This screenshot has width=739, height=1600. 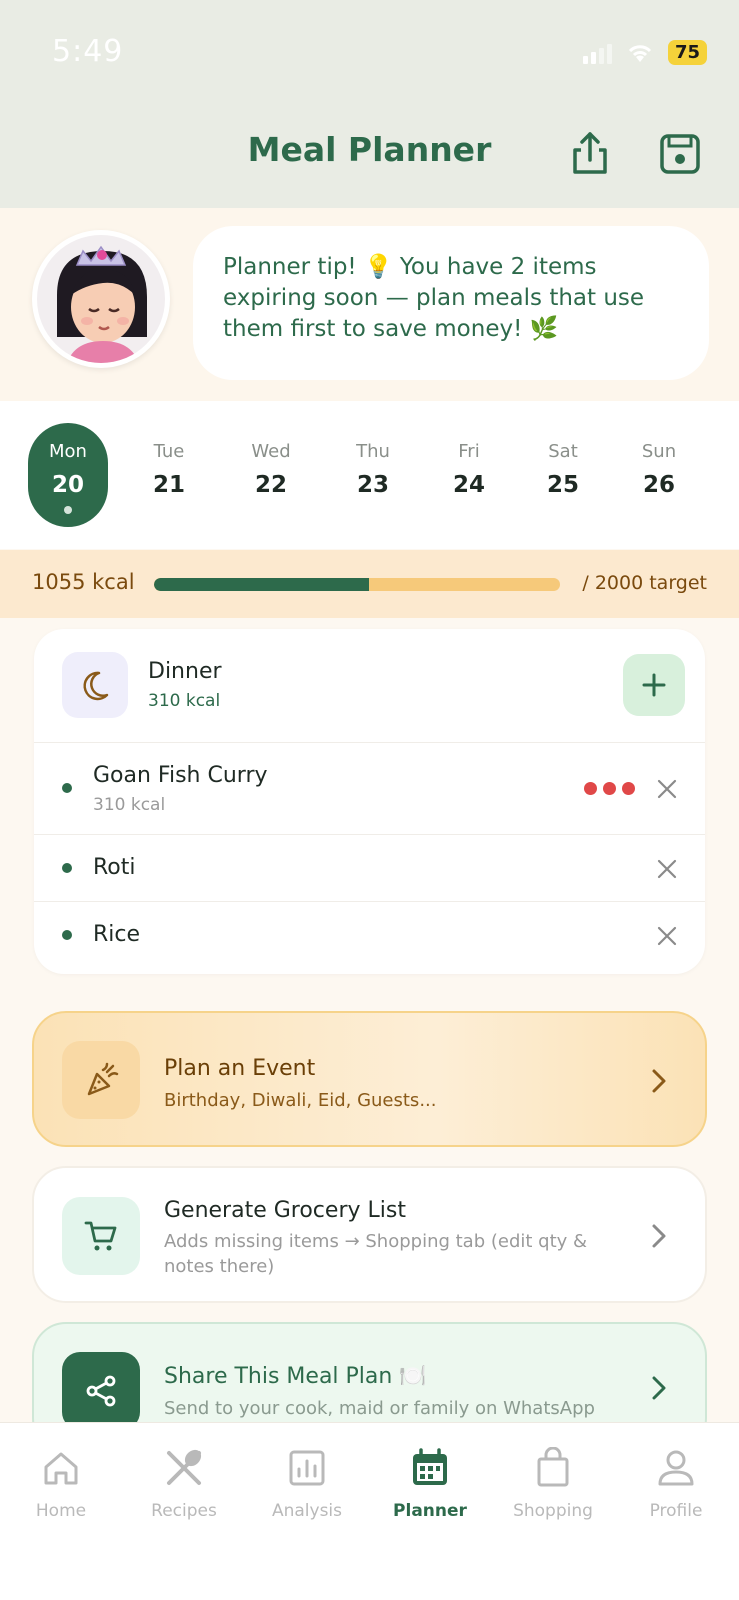 I want to click on calorie-progress: 1055 kcal / 2000 target, so click(x=369, y=584).